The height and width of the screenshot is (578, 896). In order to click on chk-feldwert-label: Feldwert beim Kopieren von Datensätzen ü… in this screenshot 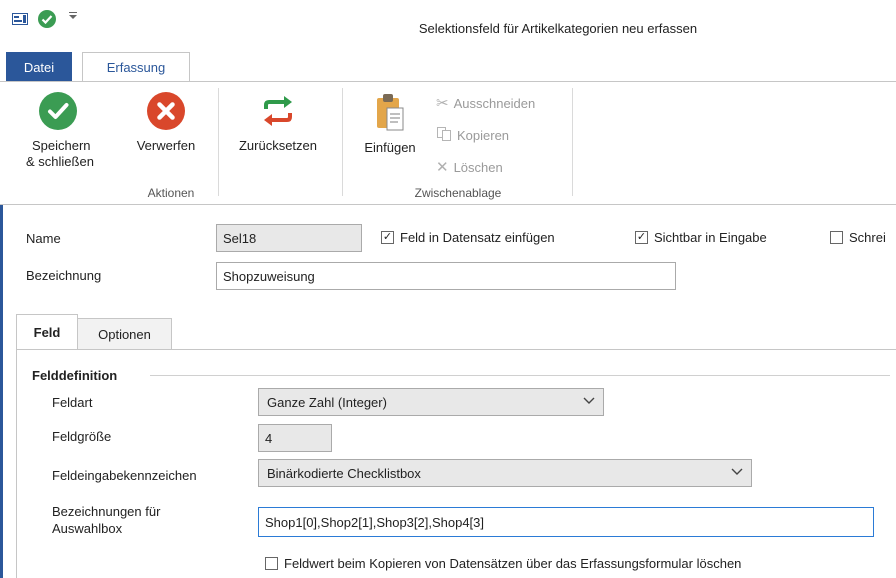, I will do `click(513, 563)`.